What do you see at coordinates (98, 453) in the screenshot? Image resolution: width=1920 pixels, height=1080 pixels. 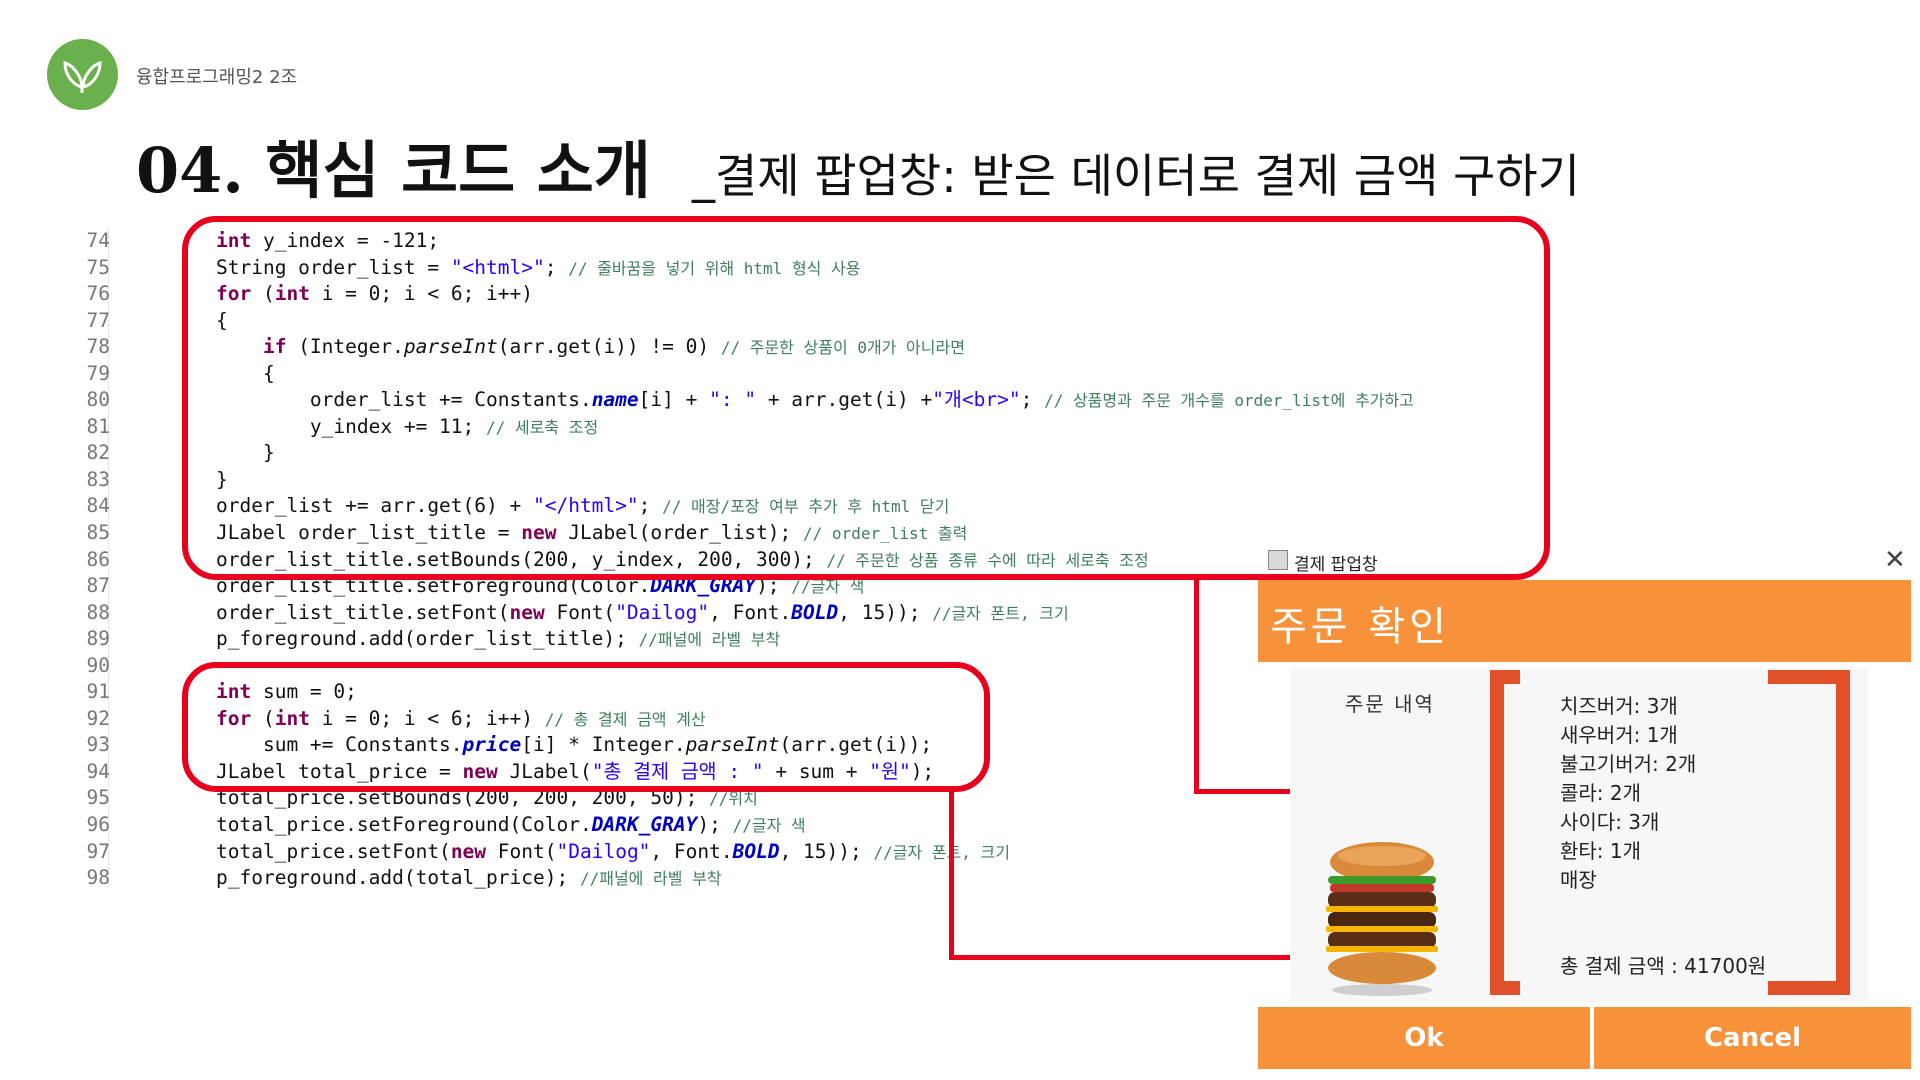 I see `line-number: 82` at bounding box center [98, 453].